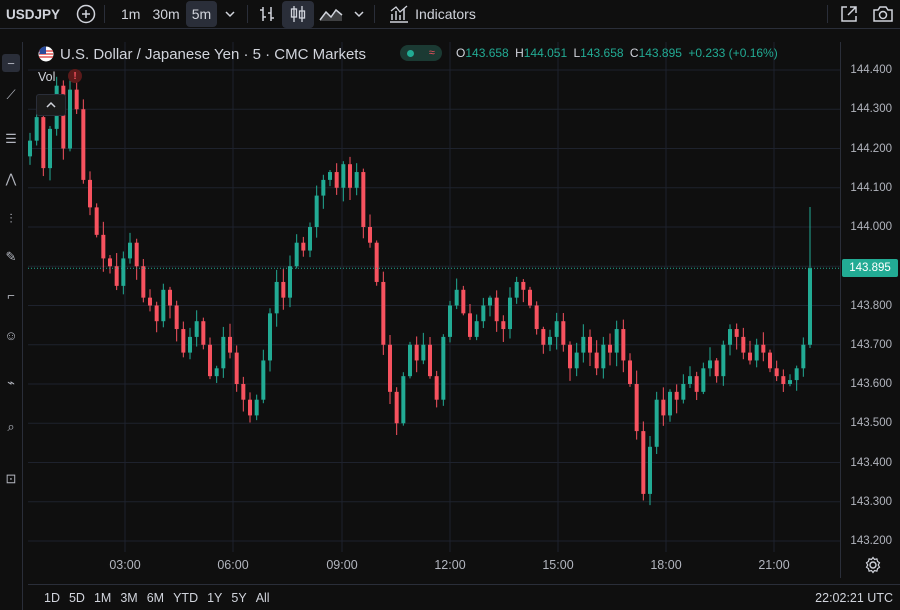  I want to click on bars-icon, so click(267, 14).